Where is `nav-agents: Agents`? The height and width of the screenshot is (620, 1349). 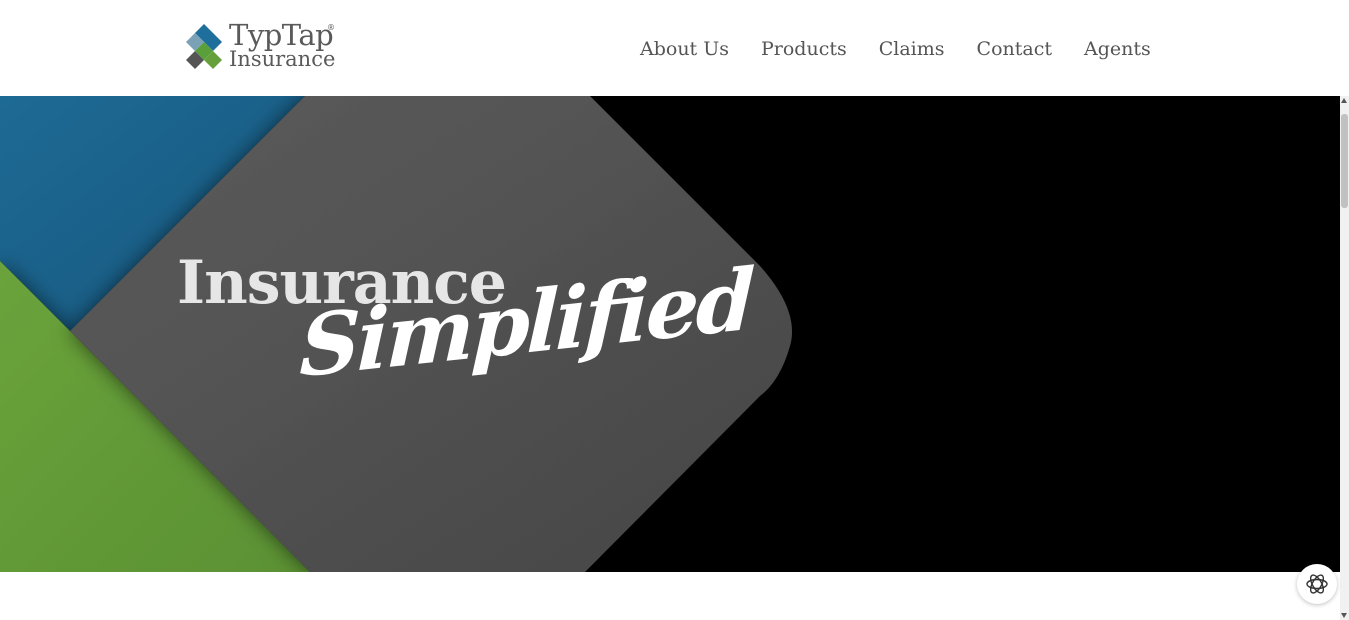 nav-agents: Agents is located at coordinates (1117, 49).